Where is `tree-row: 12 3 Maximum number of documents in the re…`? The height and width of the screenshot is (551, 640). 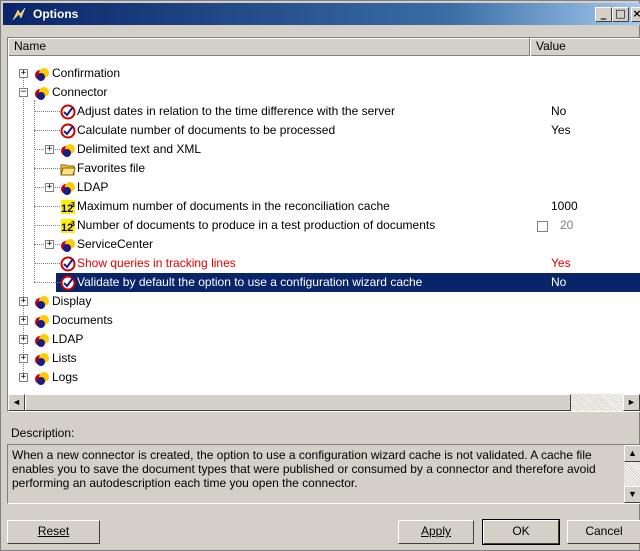
tree-row: 12 3 Maximum number of documents in the re… is located at coordinates (324, 206).